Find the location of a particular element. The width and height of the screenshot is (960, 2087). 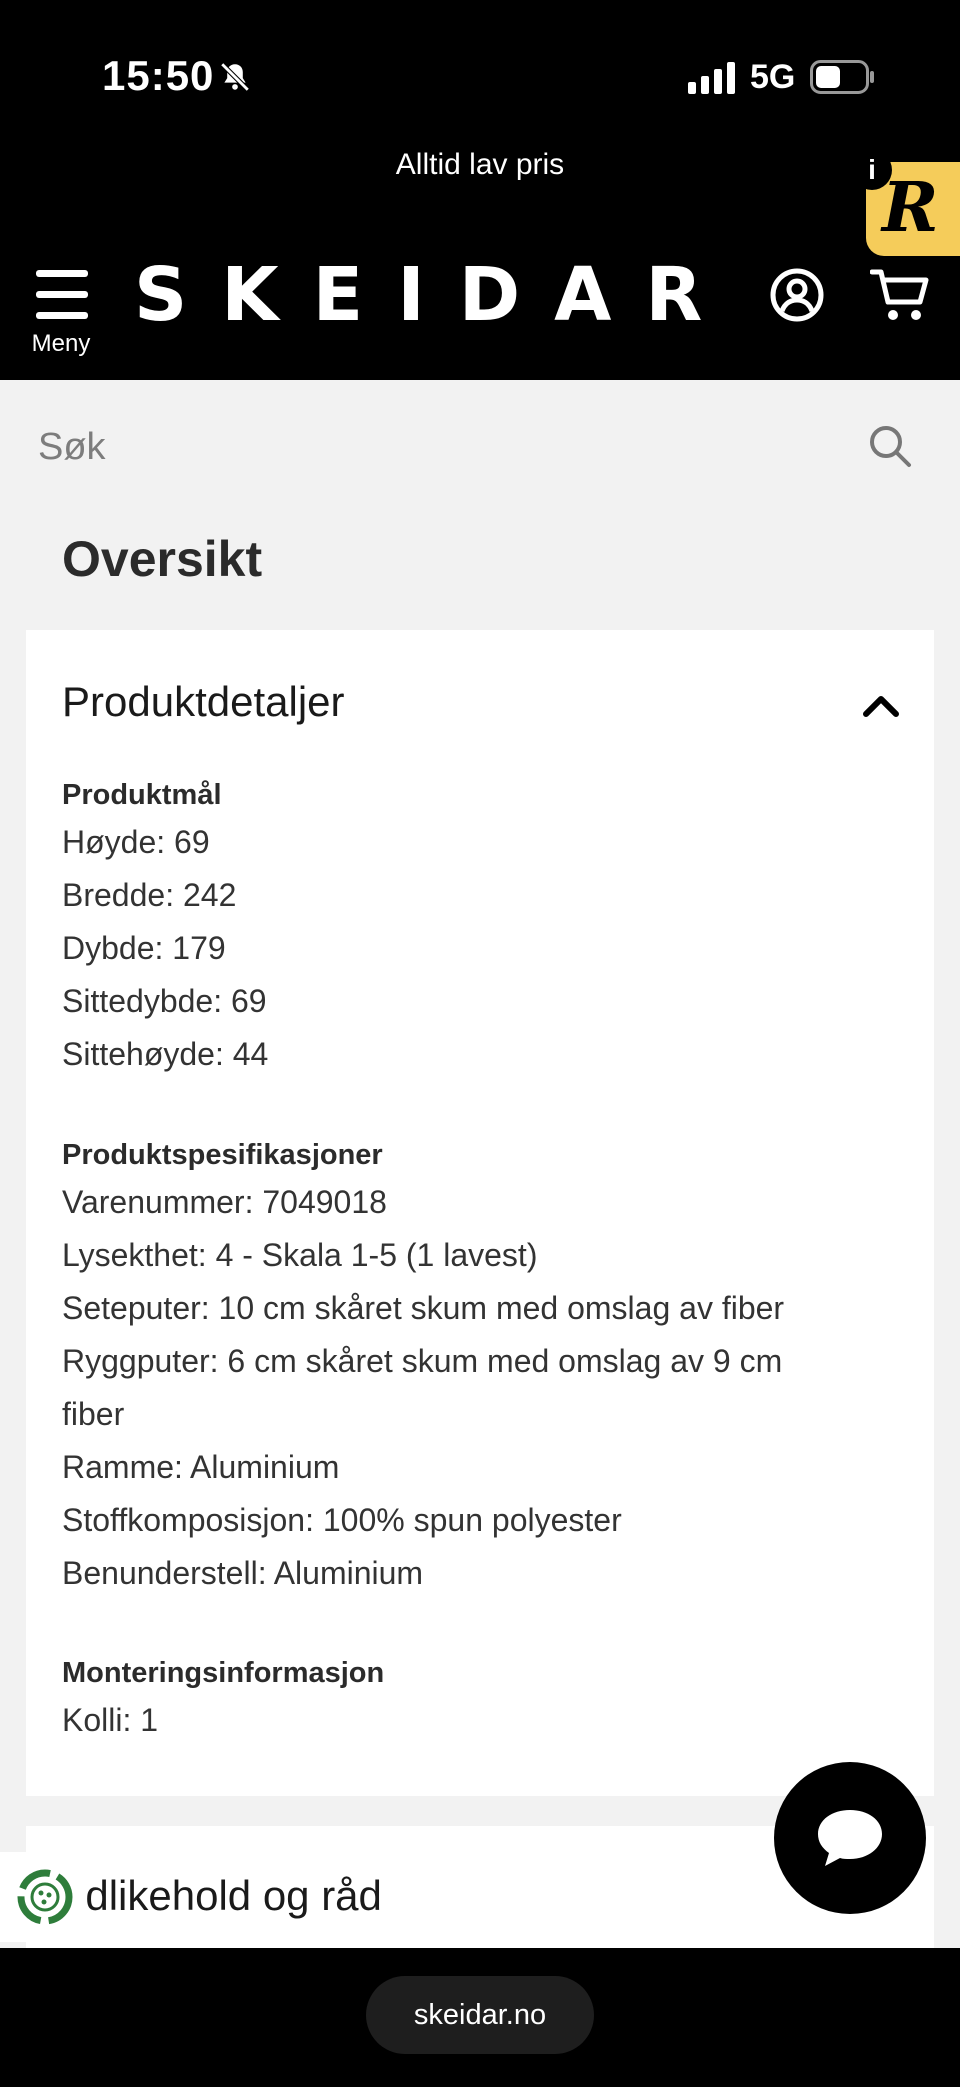

product-details-title: Produktdetaljer is located at coordinates (203, 702).